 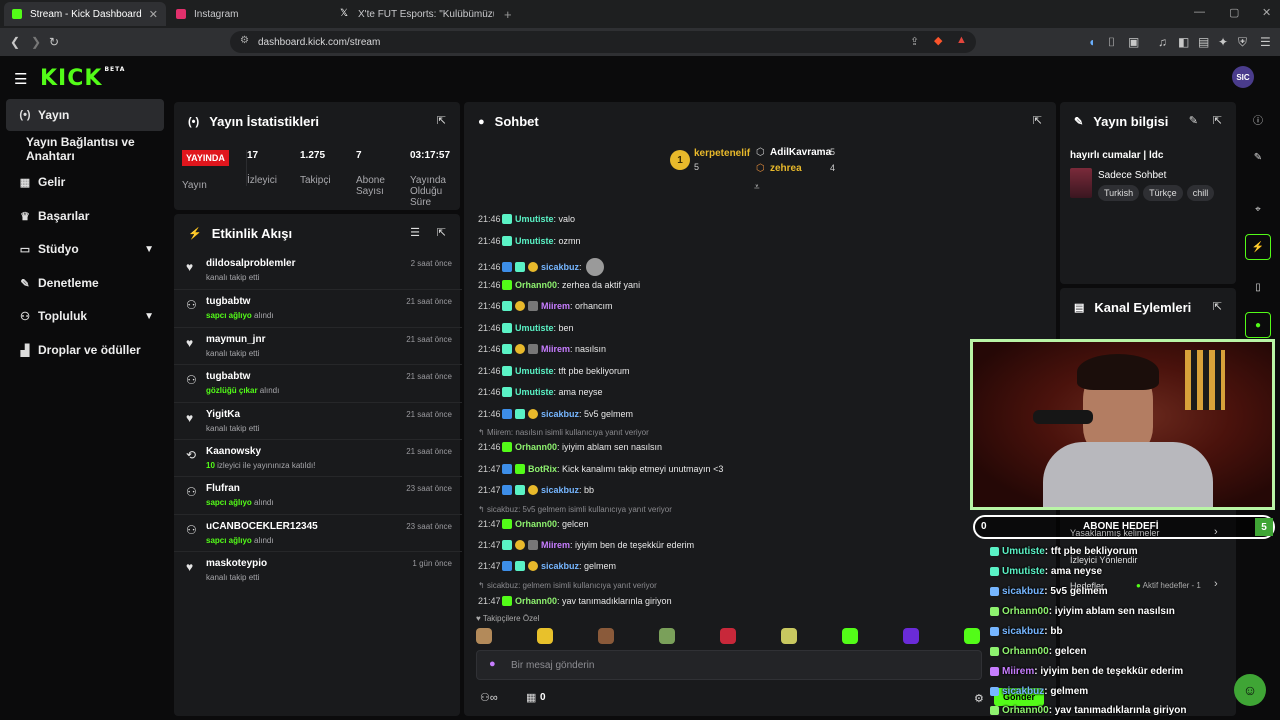 I want to click on site-info-icon: ⚙, so click(x=244, y=40).